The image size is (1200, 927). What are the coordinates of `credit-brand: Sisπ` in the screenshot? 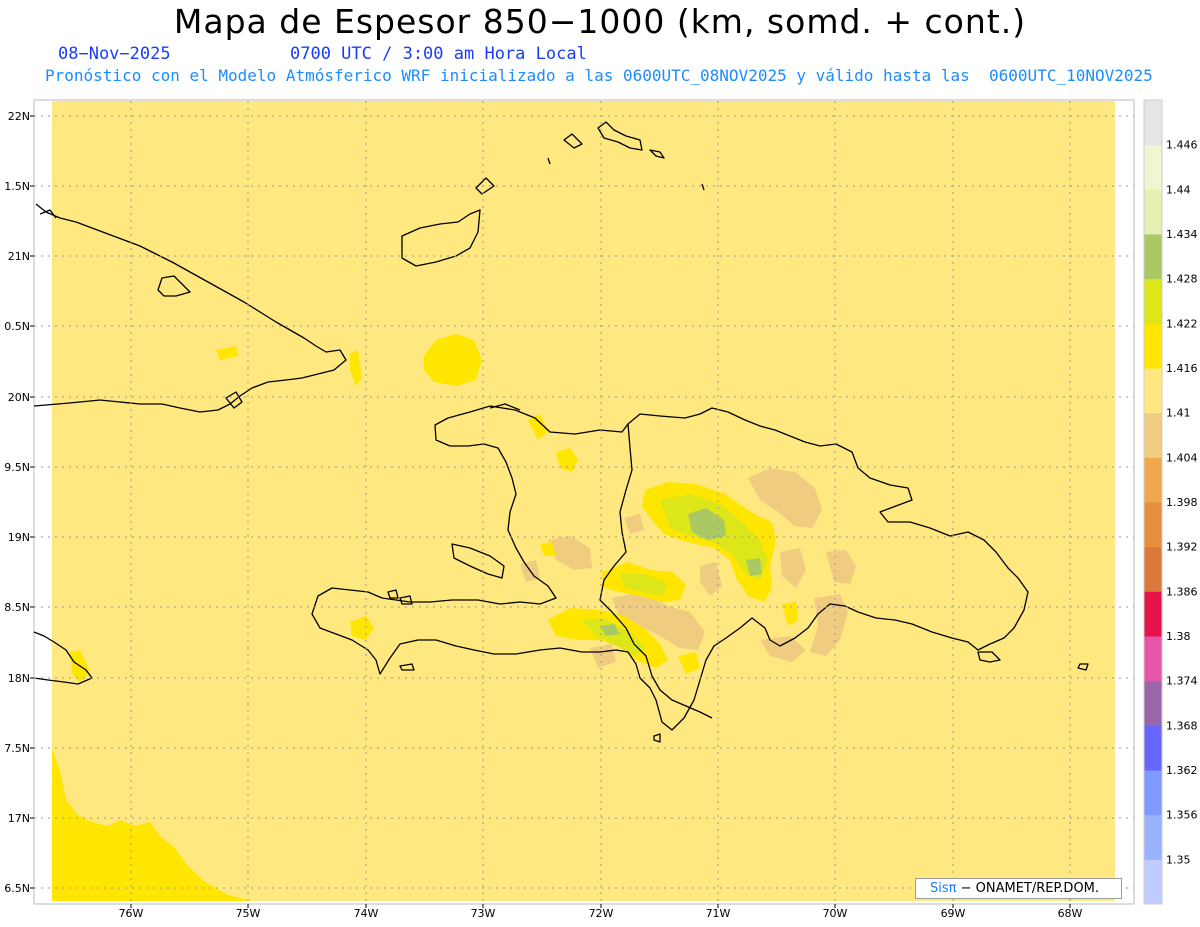 It's located at (943, 888).